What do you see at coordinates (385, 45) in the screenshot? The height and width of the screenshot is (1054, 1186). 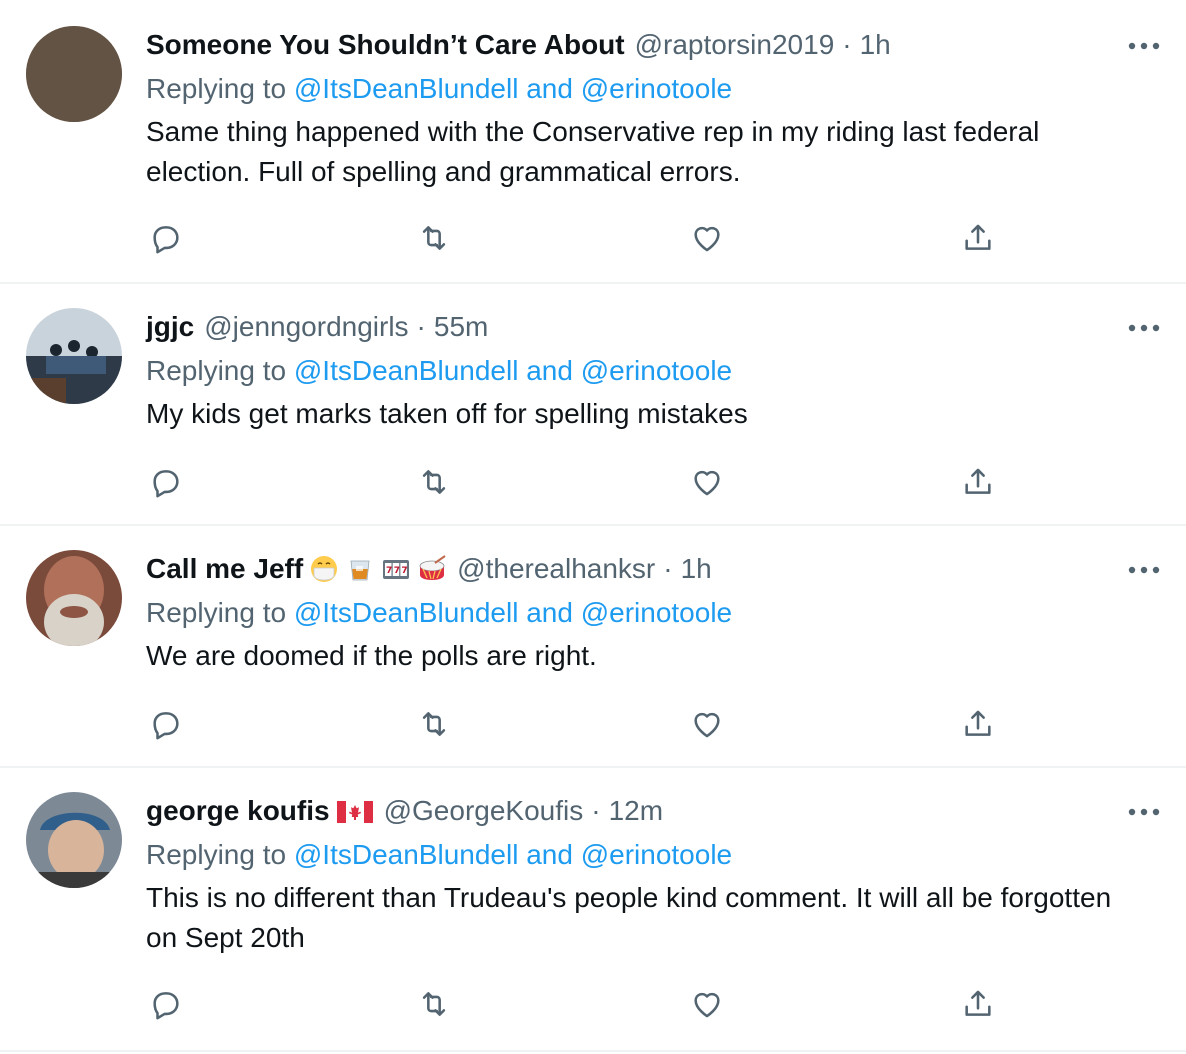 I see `display-name: Someone You Shouldn’t Care About` at bounding box center [385, 45].